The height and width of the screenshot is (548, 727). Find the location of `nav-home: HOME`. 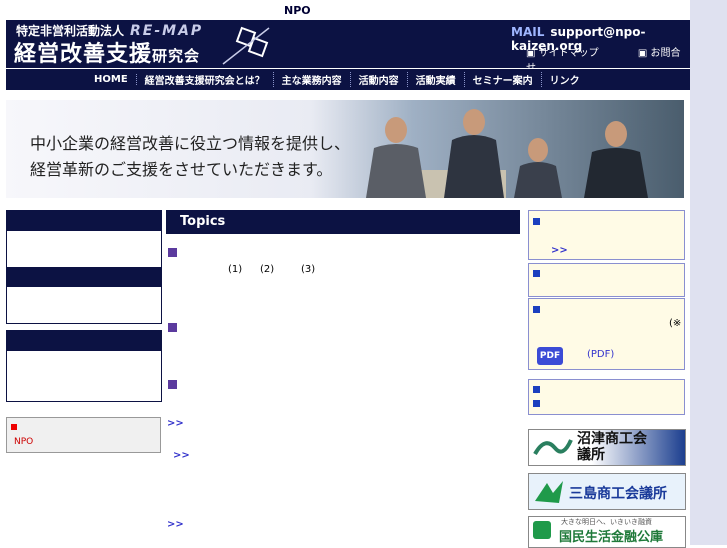

nav-home: HOME is located at coordinates (111, 79).